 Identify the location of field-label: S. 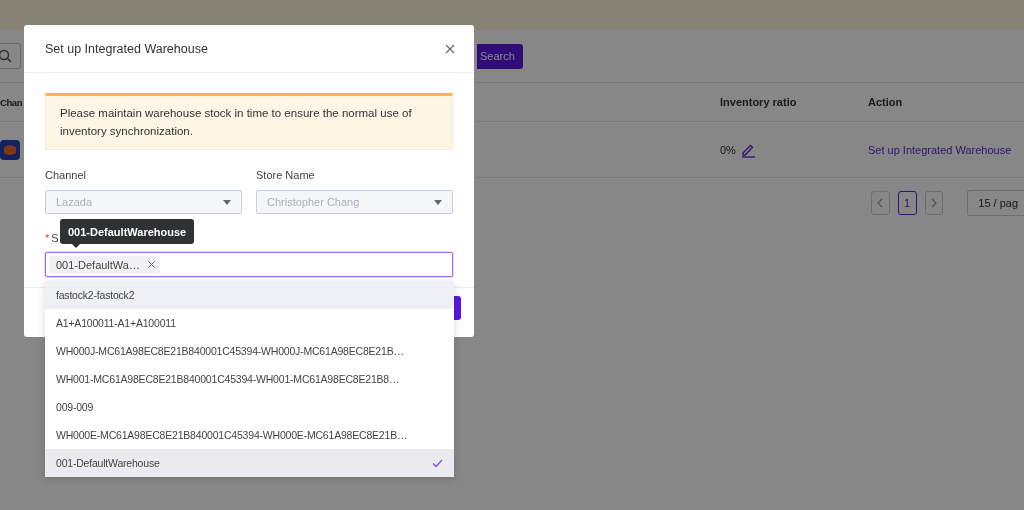
(55, 238).